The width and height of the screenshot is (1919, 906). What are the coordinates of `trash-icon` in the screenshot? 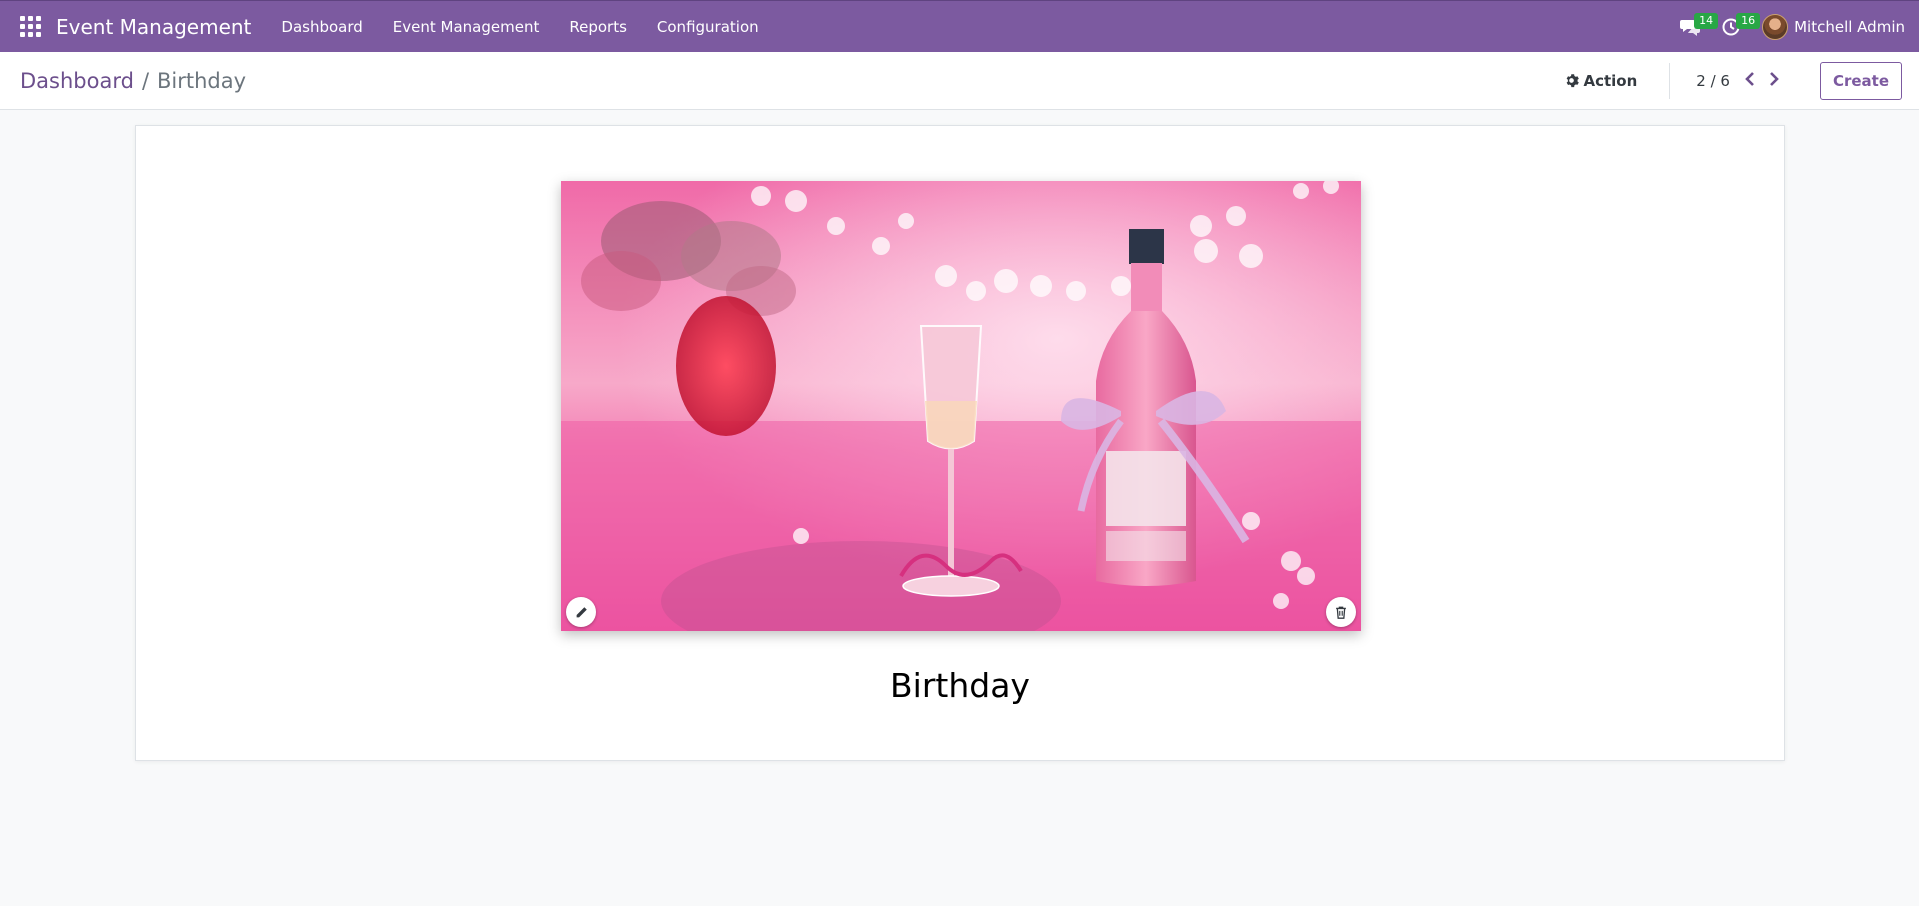 It's located at (1341, 612).